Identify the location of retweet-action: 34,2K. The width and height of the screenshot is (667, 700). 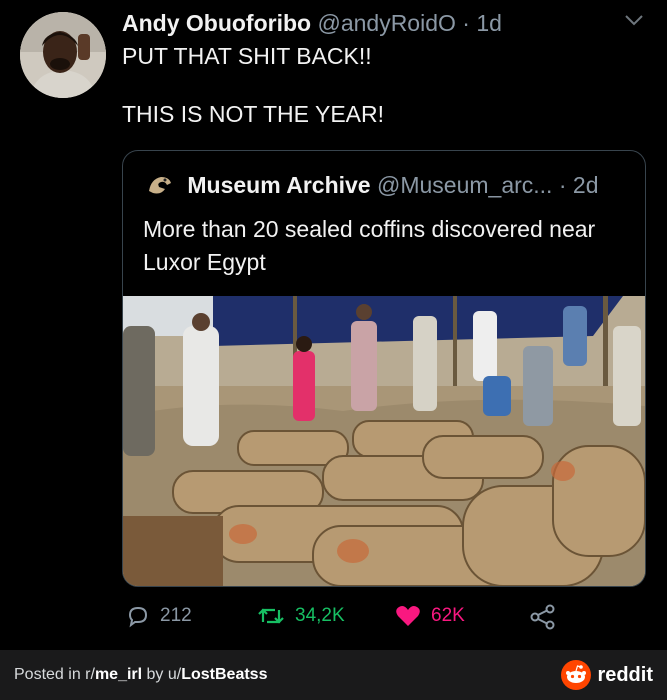
(301, 616).